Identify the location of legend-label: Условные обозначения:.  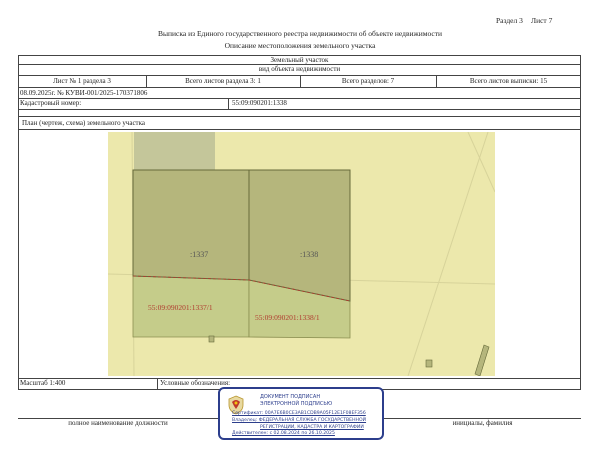
(195, 383).